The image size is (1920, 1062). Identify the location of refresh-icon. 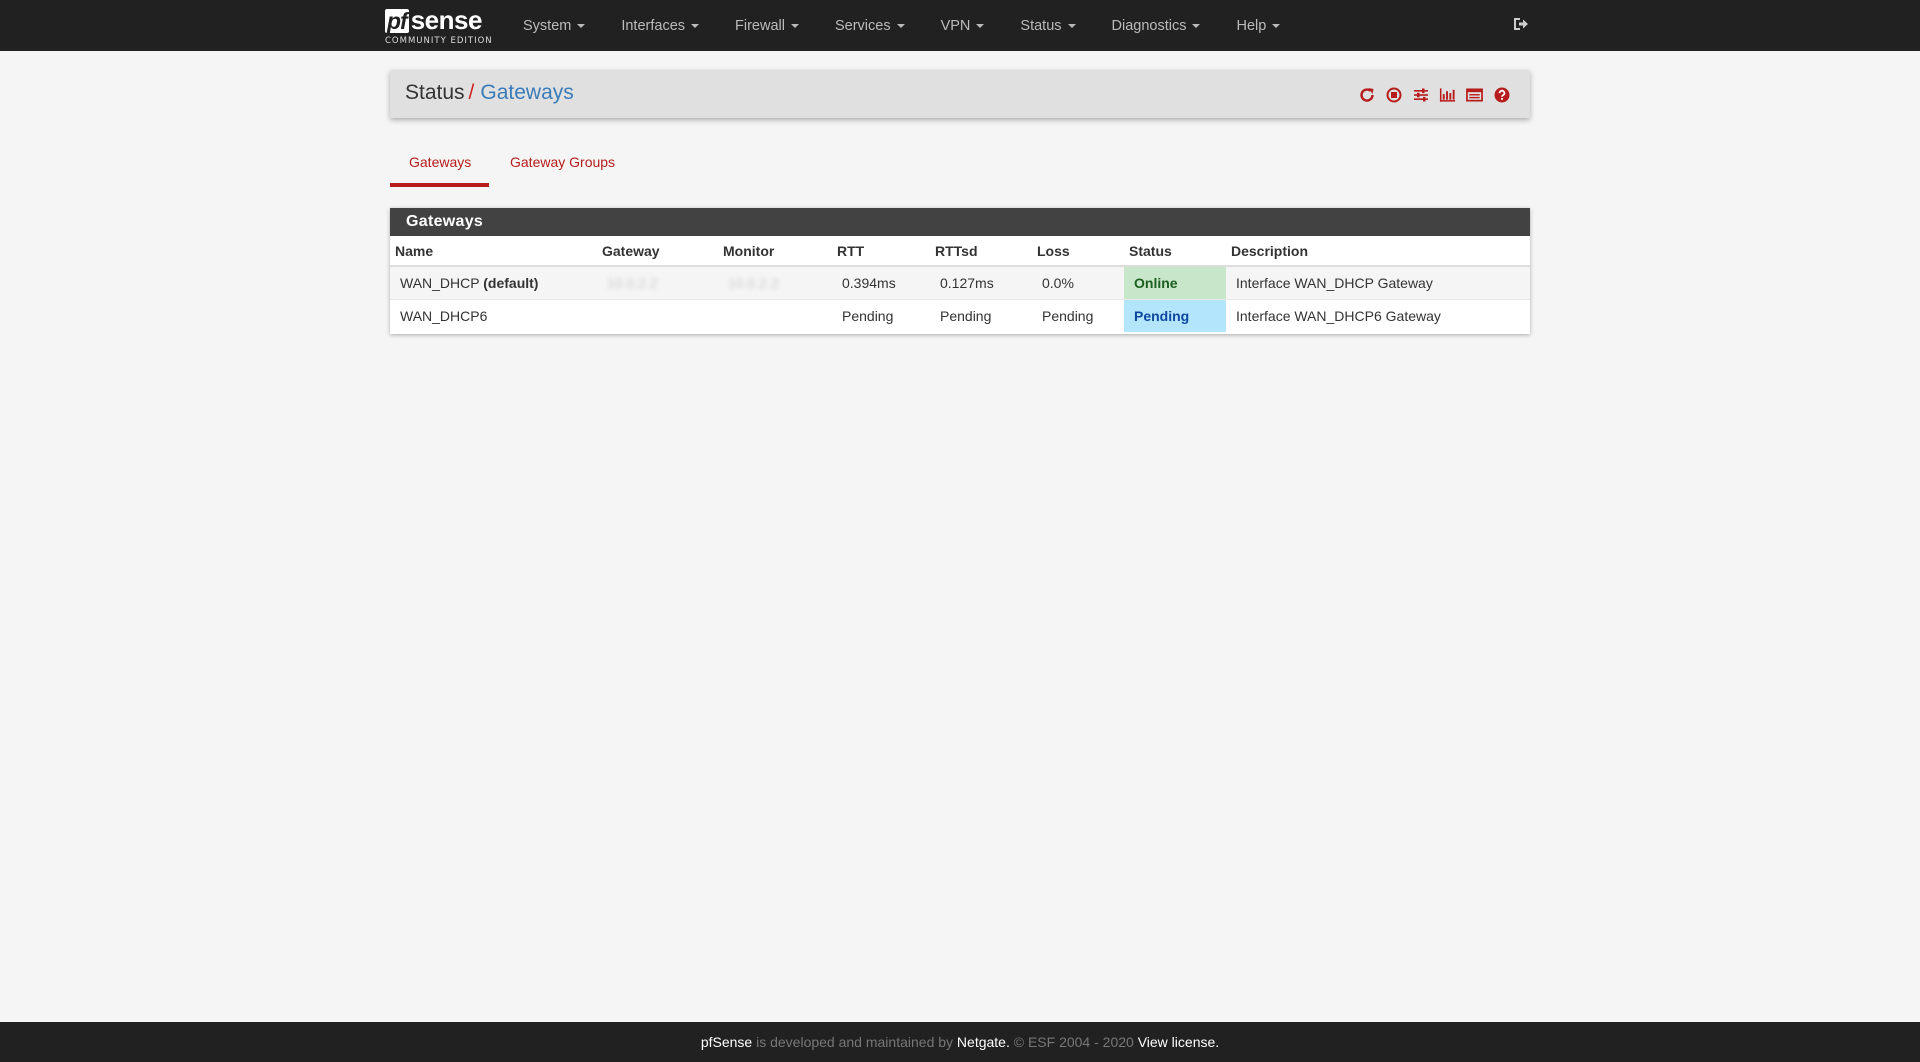
(1366, 94).